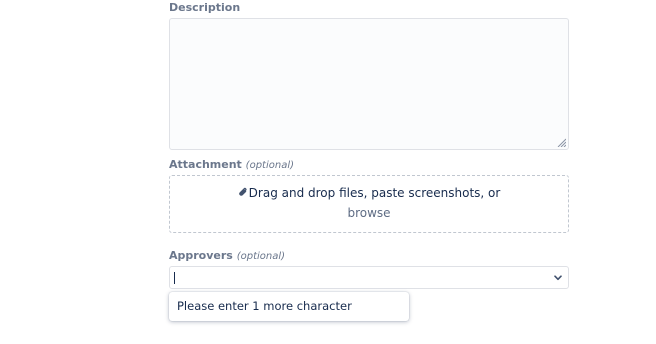 The image size is (656, 344). What do you see at coordinates (558, 278) in the screenshot?
I see `chevron-down-icon` at bounding box center [558, 278].